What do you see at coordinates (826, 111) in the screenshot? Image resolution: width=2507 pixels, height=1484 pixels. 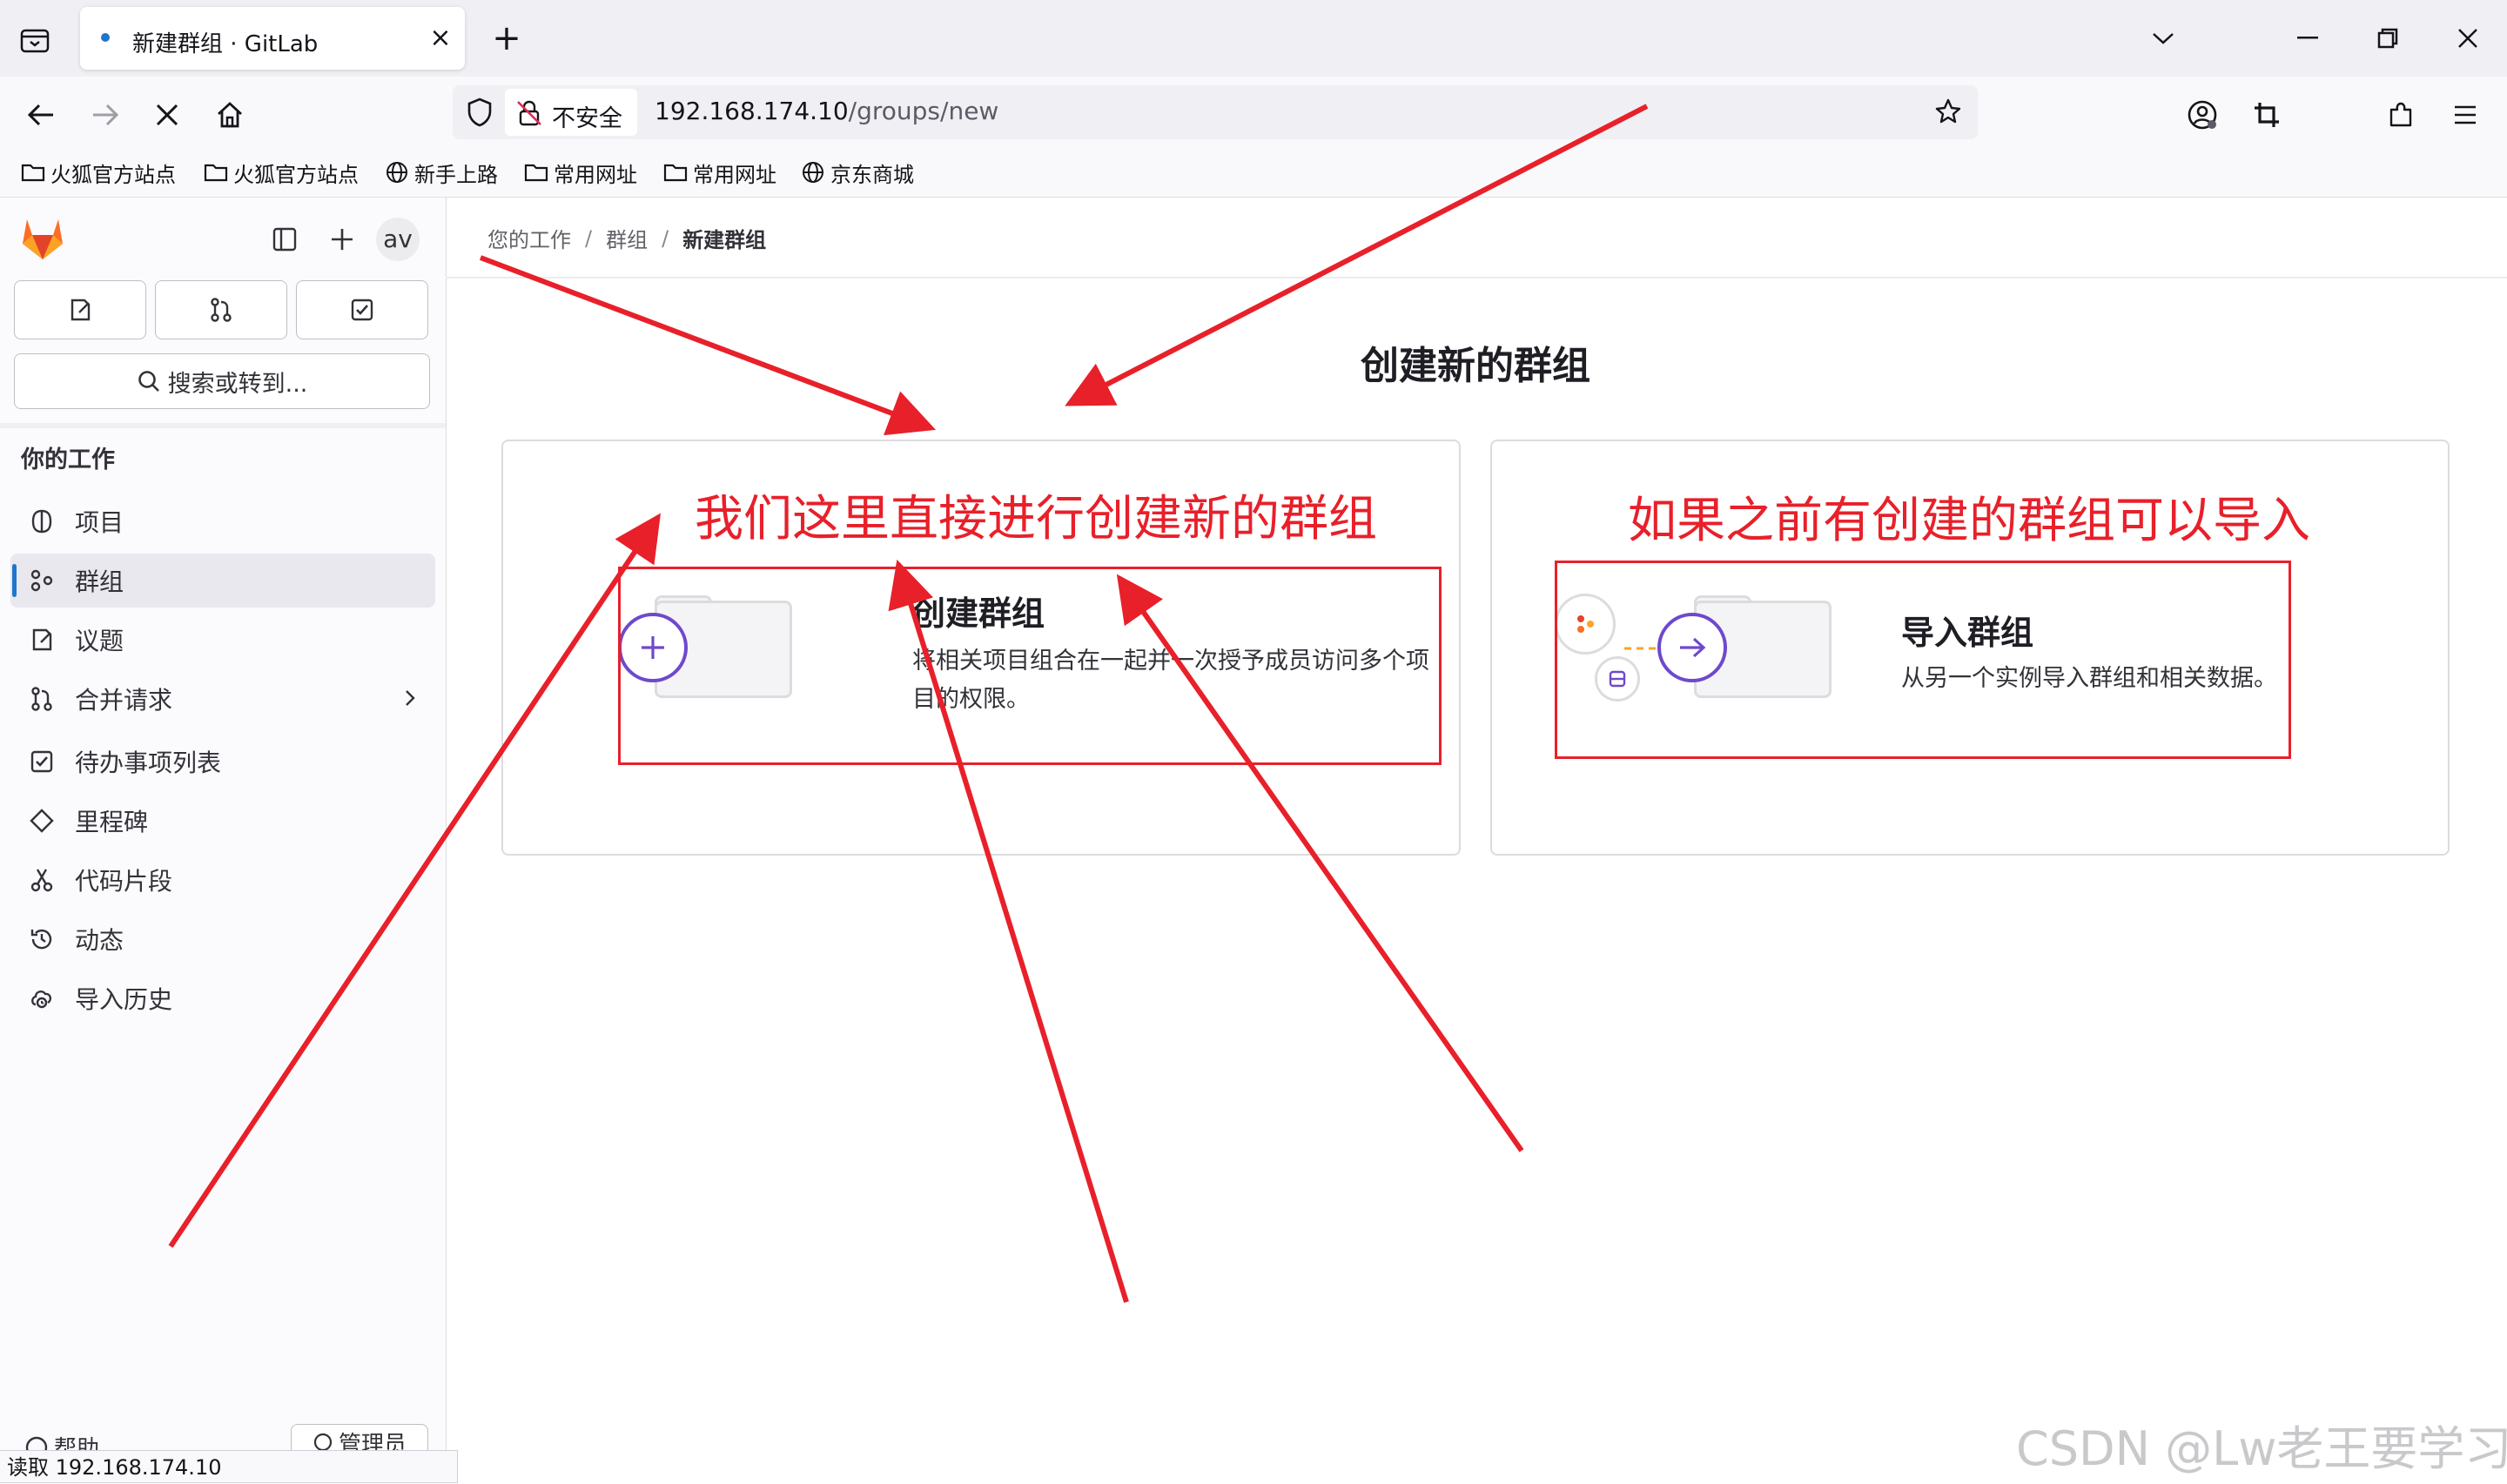 I see `url-text: 192.168.174.10/groups/new` at bounding box center [826, 111].